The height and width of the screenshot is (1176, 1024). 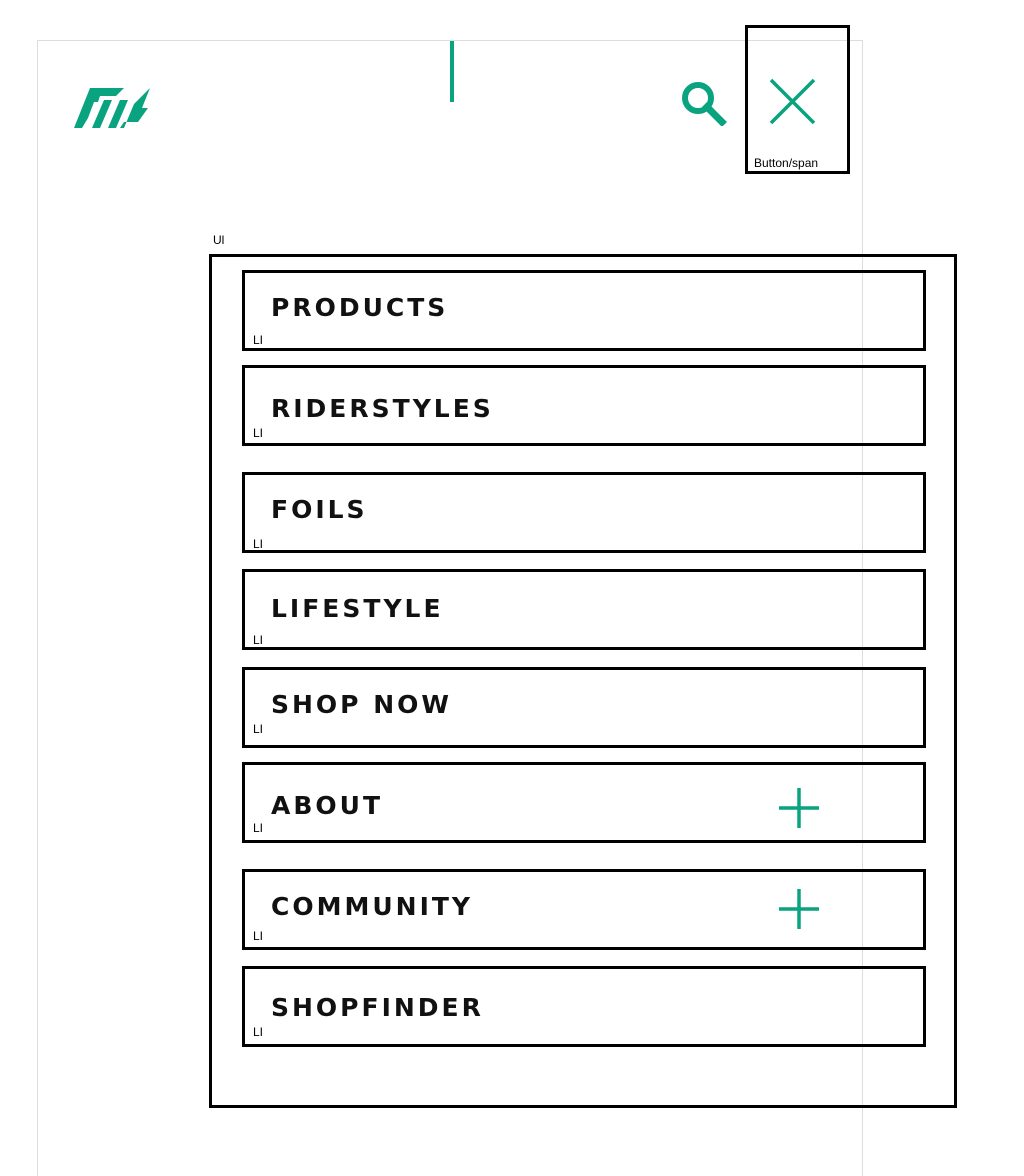 What do you see at coordinates (327, 805) in the screenshot?
I see `menu-item-label: ABOUT` at bounding box center [327, 805].